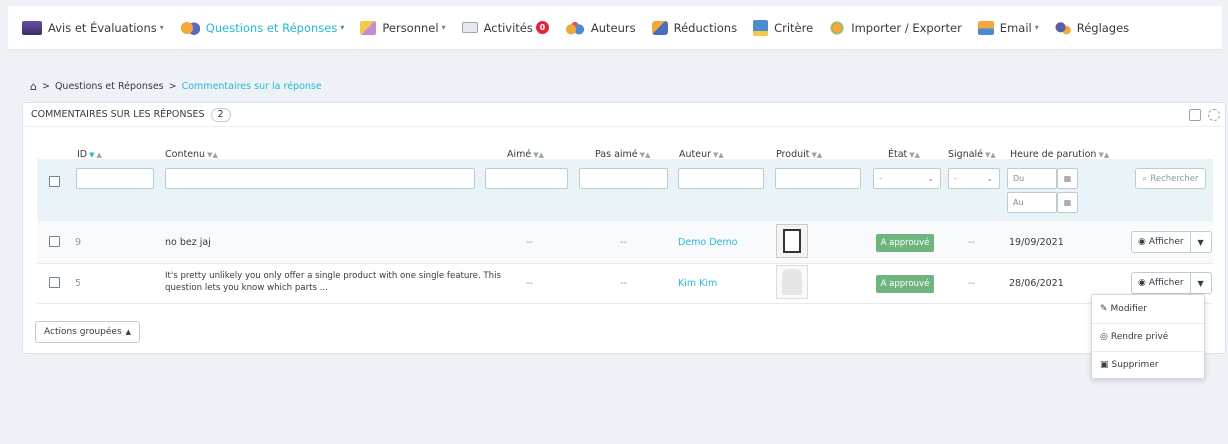  What do you see at coordinates (907, 178) in the screenshot?
I see `filter-state-select: - ⌄` at bounding box center [907, 178].